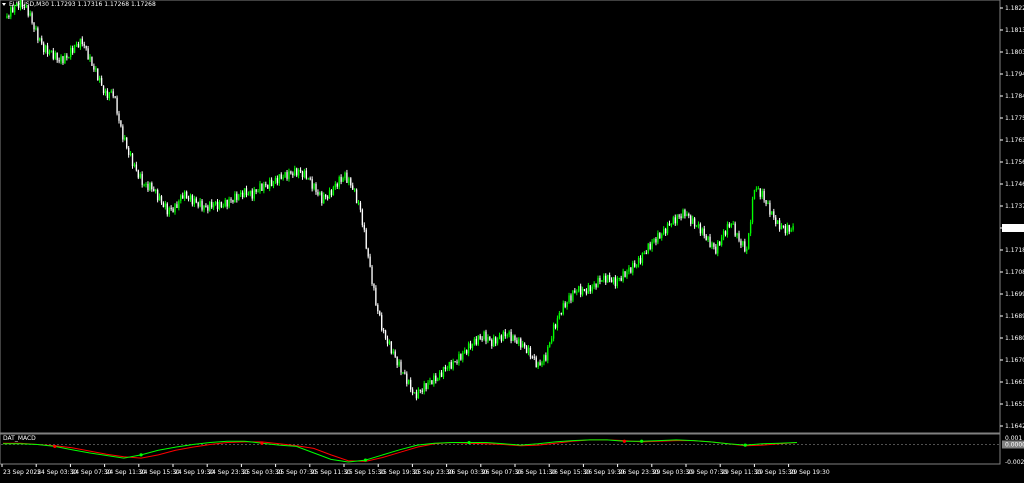 This screenshot has width=1024, height=483. Describe the element at coordinates (19, 438) in the screenshot. I see `indicator-name: DAT_MACD` at that location.